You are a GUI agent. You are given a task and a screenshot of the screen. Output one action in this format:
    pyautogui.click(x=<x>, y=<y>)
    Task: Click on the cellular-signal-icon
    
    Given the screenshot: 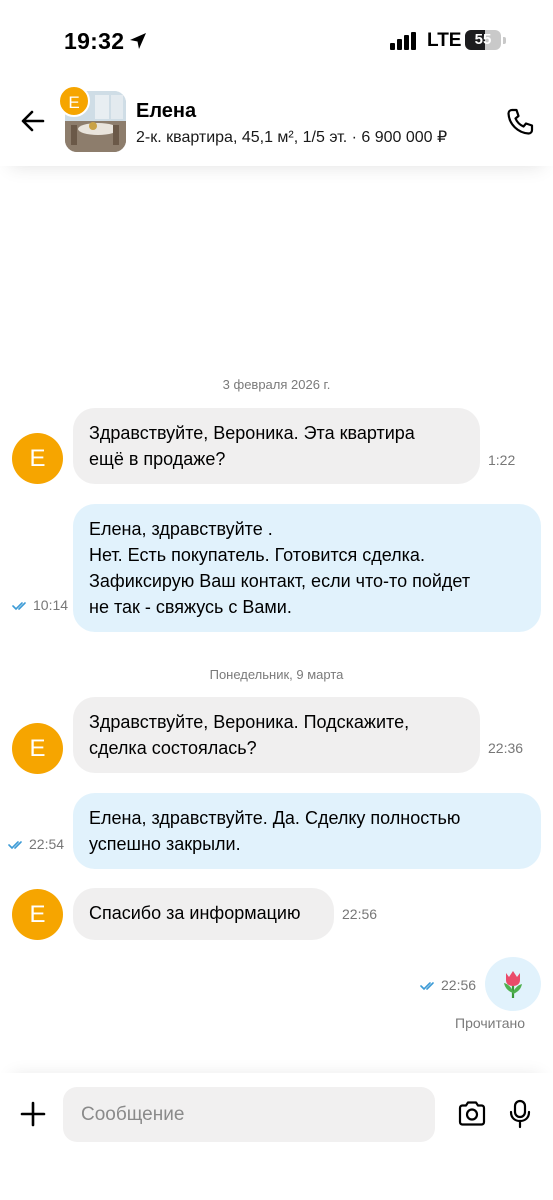 What is the action you would take?
    pyautogui.click(x=403, y=41)
    